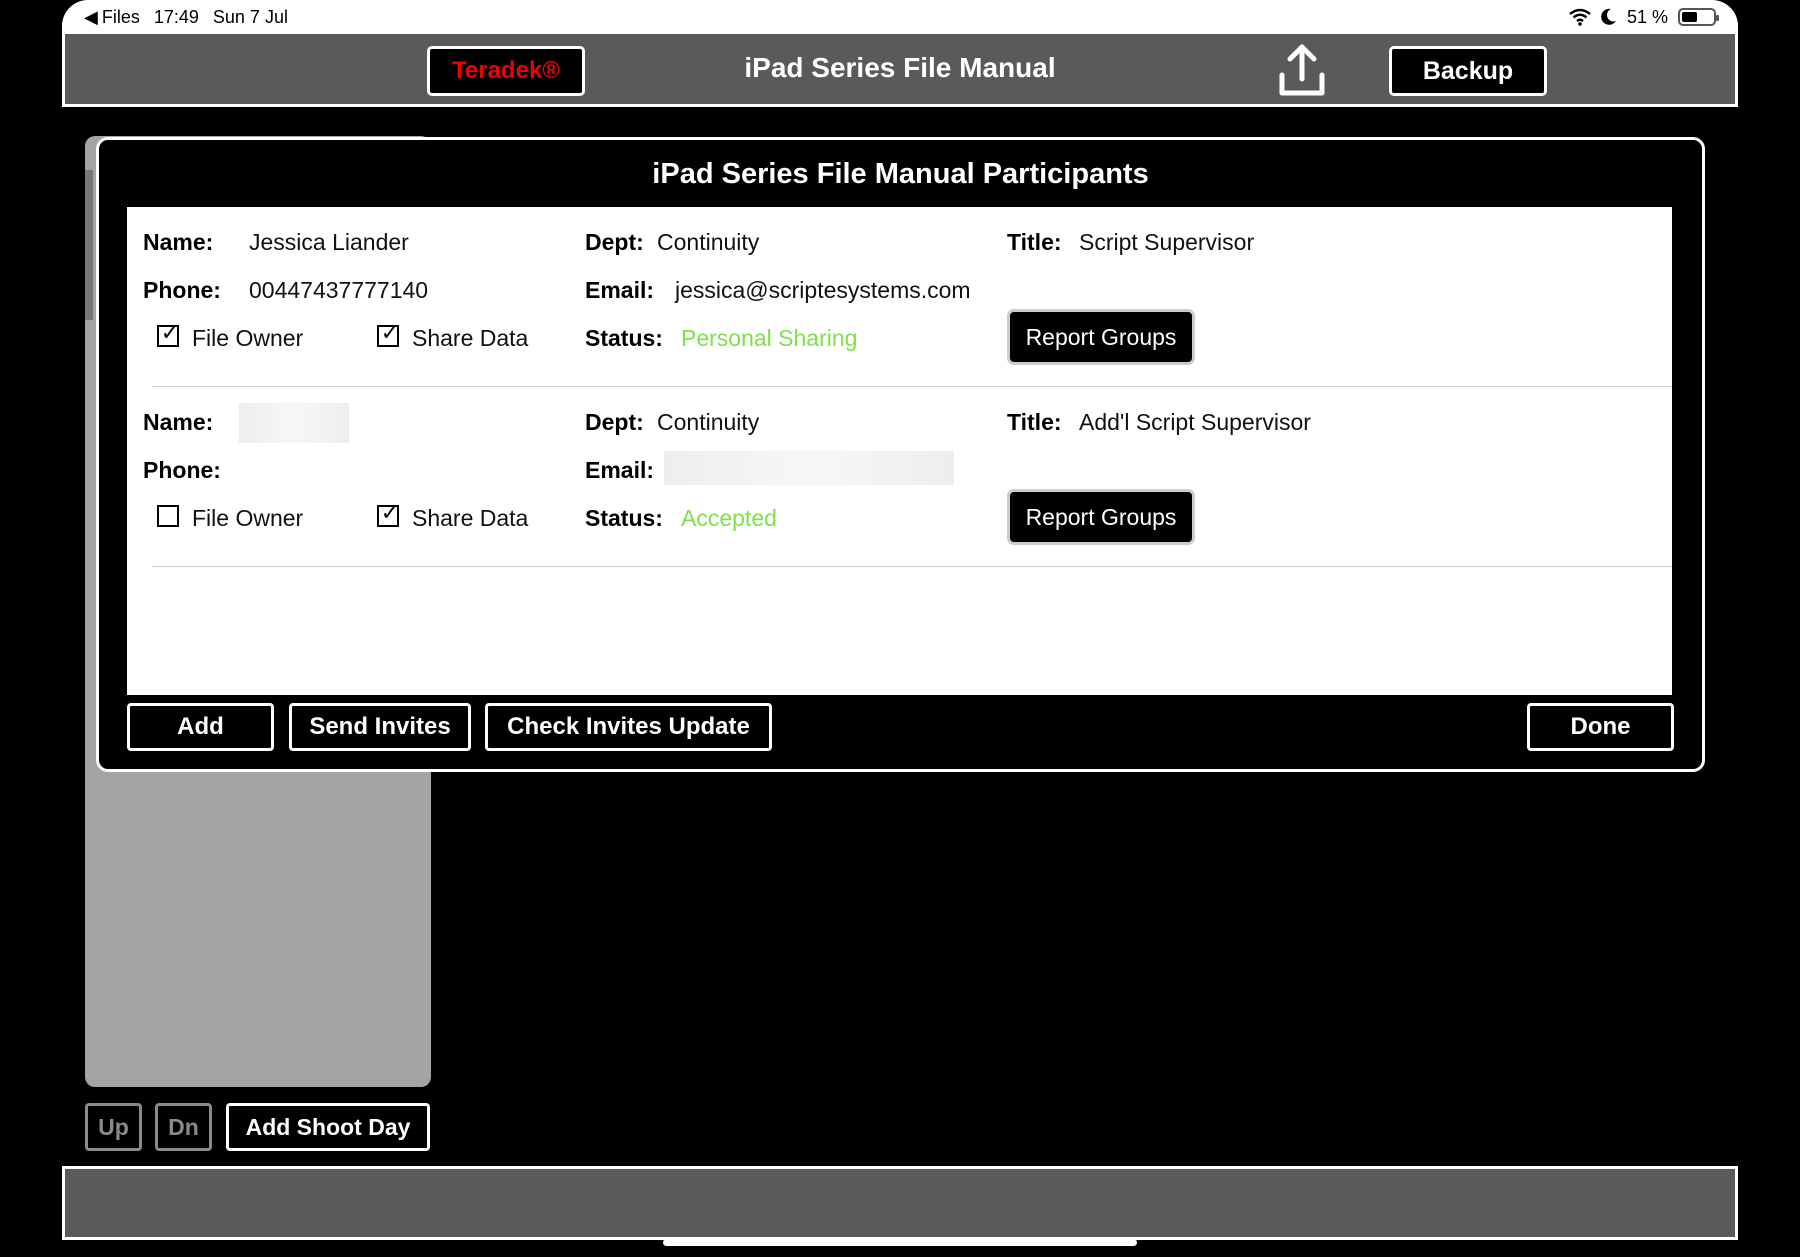  What do you see at coordinates (809, 468) in the screenshot?
I see `participant-email-redacted` at bounding box center [809, 468].